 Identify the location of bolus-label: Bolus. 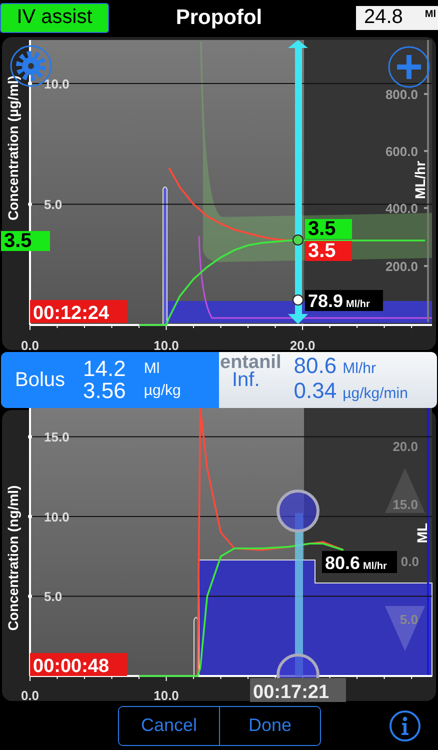
(40, 380).